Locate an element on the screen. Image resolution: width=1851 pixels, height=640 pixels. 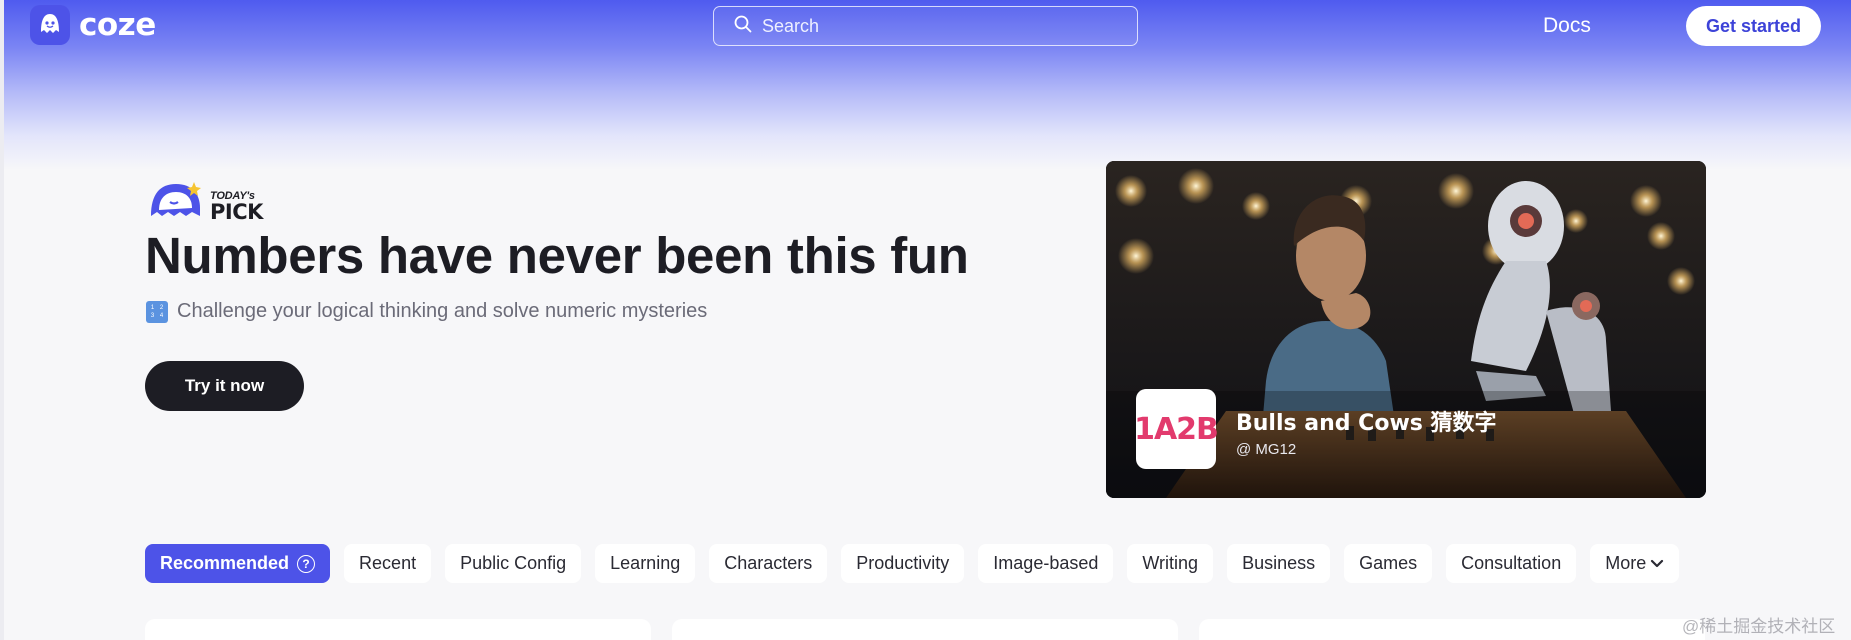
tab-writing: Writing is located at coordinates (1170, 563).